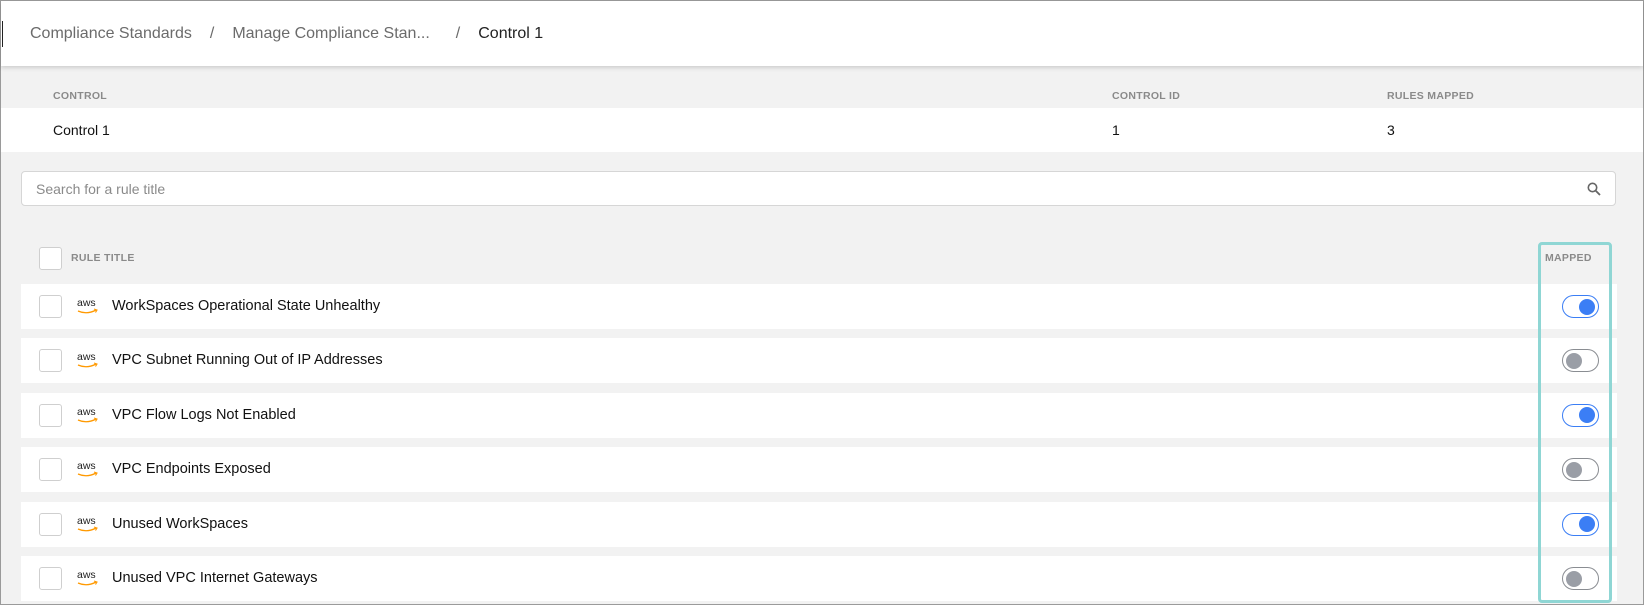 The image size is (1644, 605). Describe the element at coordinates (811, 188) in the screenshot. I see `search-input` at that location.